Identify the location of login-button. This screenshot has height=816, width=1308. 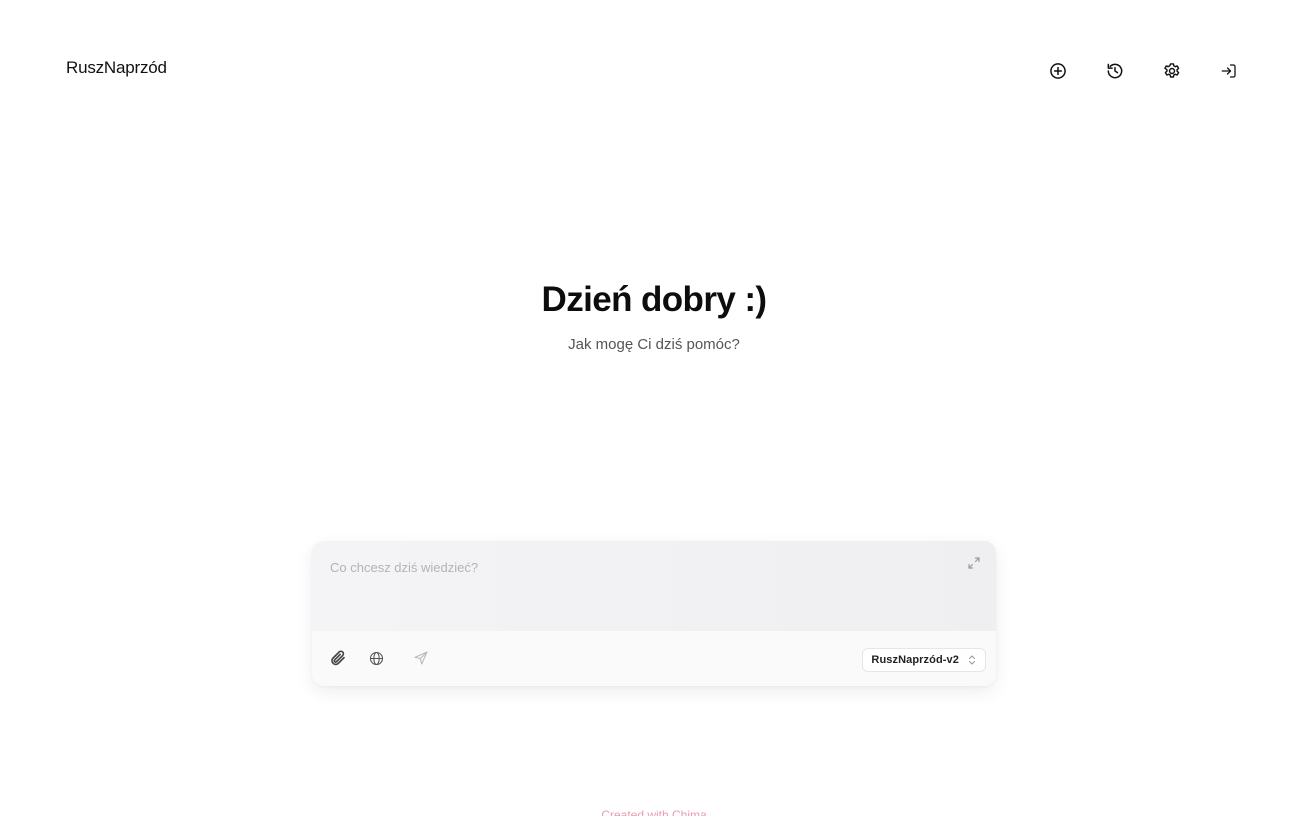
(1229, 71).